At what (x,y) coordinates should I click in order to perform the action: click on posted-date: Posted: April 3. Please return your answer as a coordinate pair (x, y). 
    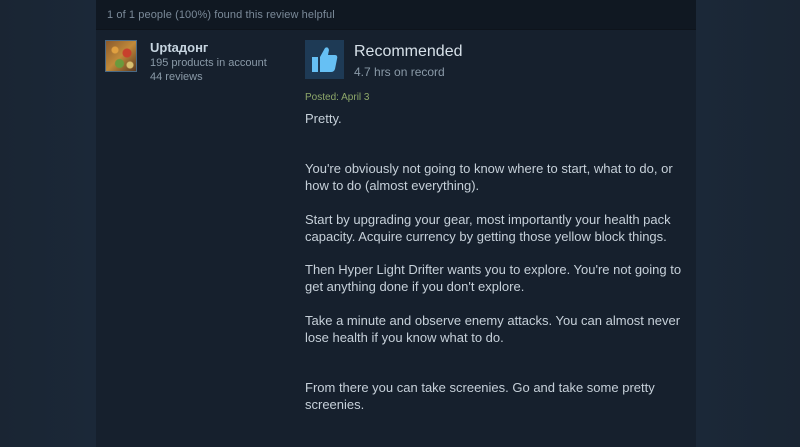
    Looking at the image, I should click on (337, 97).